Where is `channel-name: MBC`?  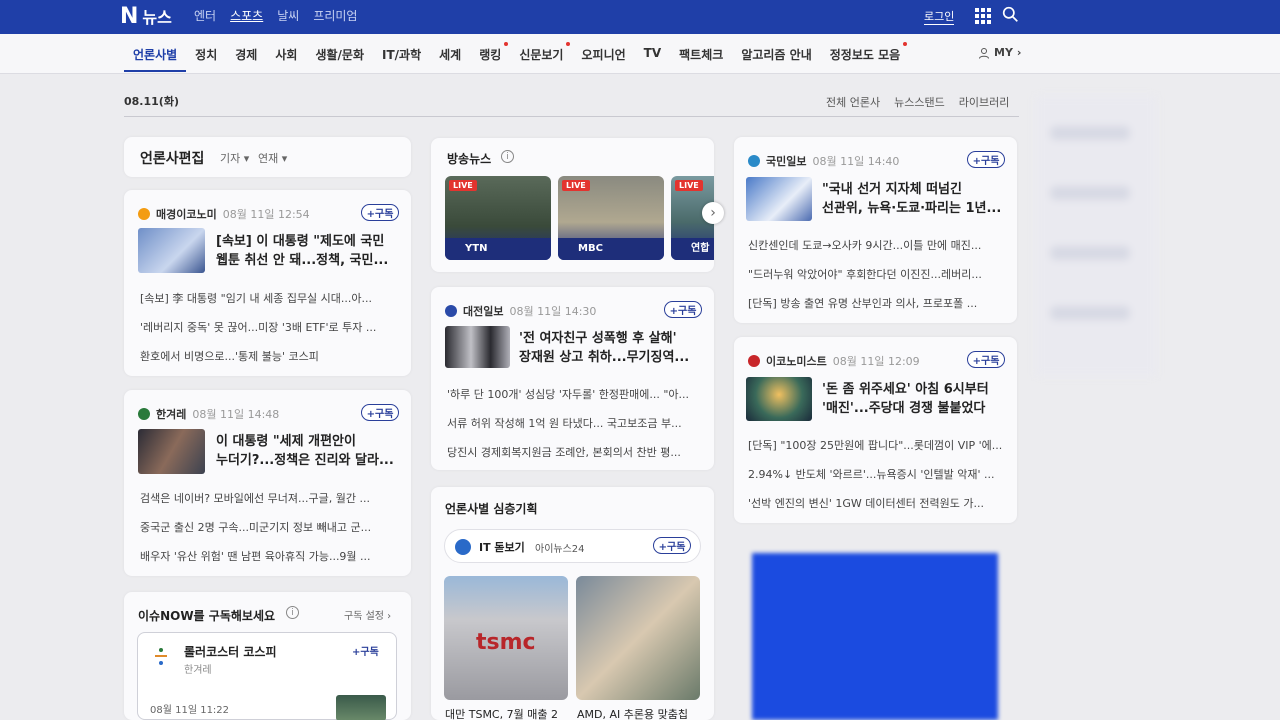 channel-name: MBC is located at coordinates (590, 248).